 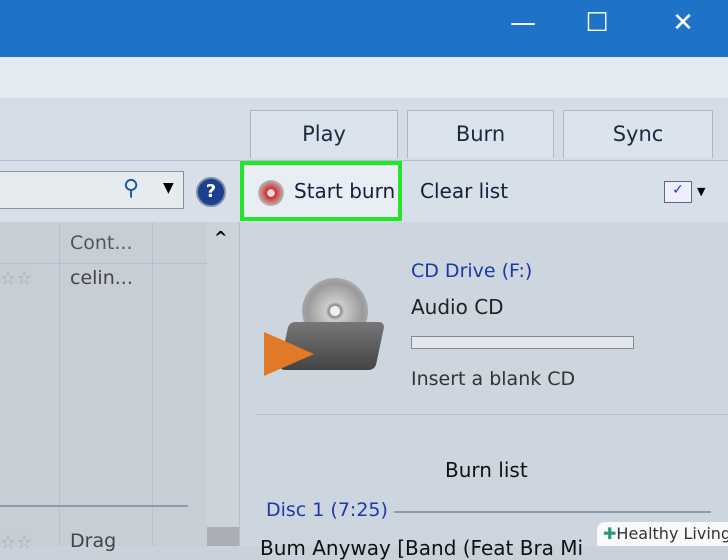 What do you see at coordinates (523, 23) in the screenshot?
I see `minimize-button: —` at bounding box center [523, 23].